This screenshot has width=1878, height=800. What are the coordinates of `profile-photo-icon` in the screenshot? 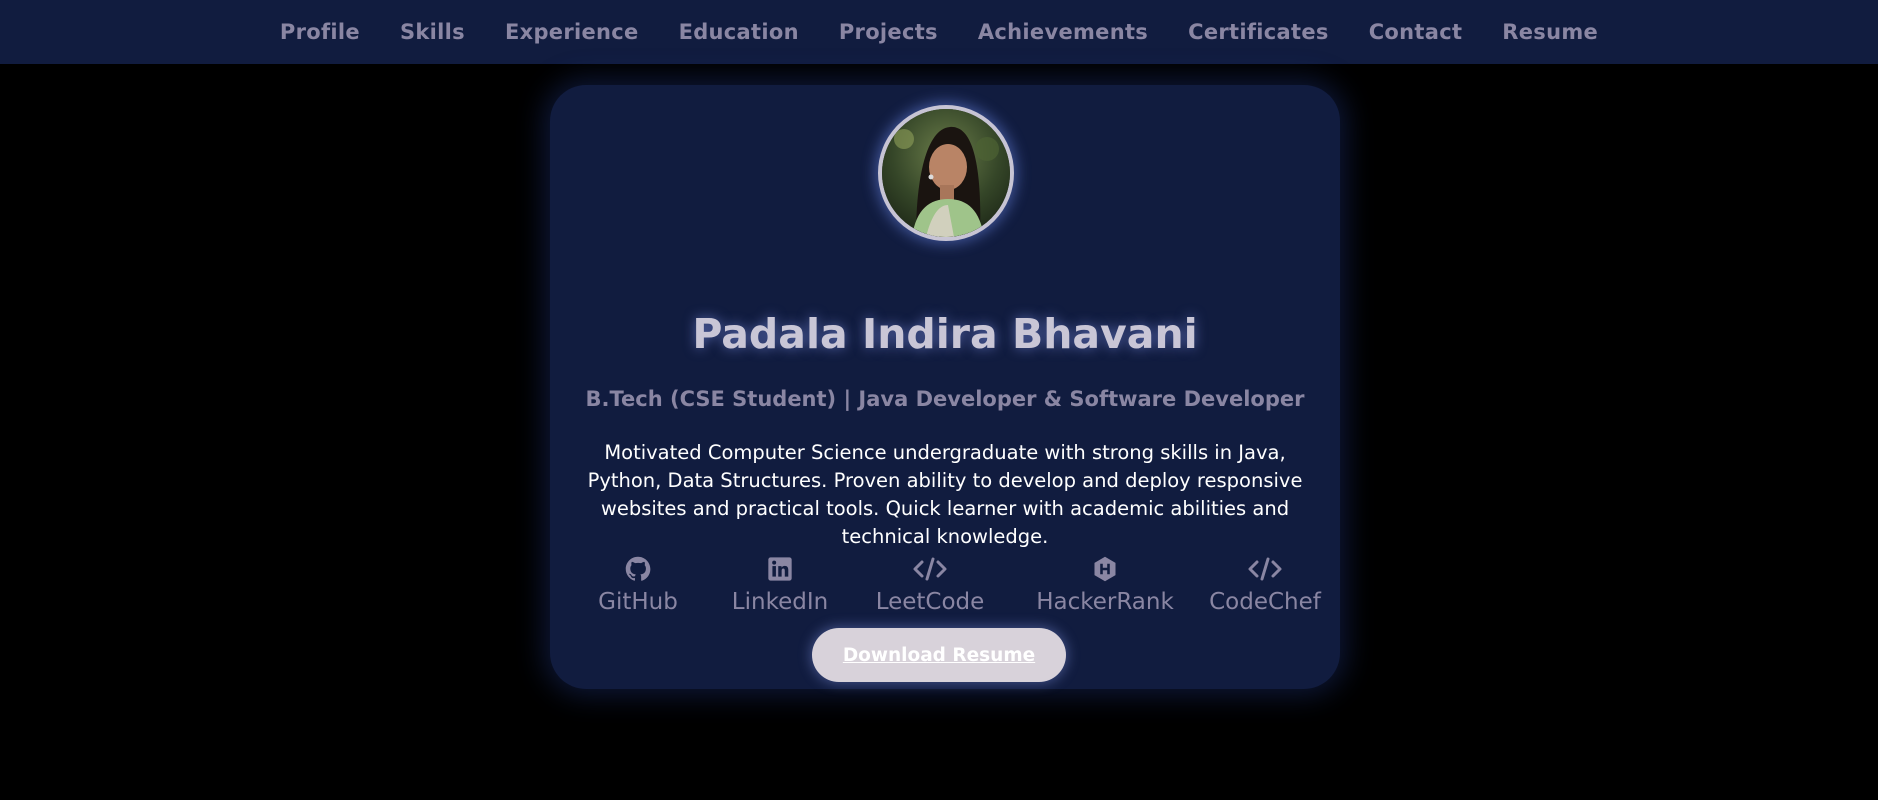 It's located at (946, 173).